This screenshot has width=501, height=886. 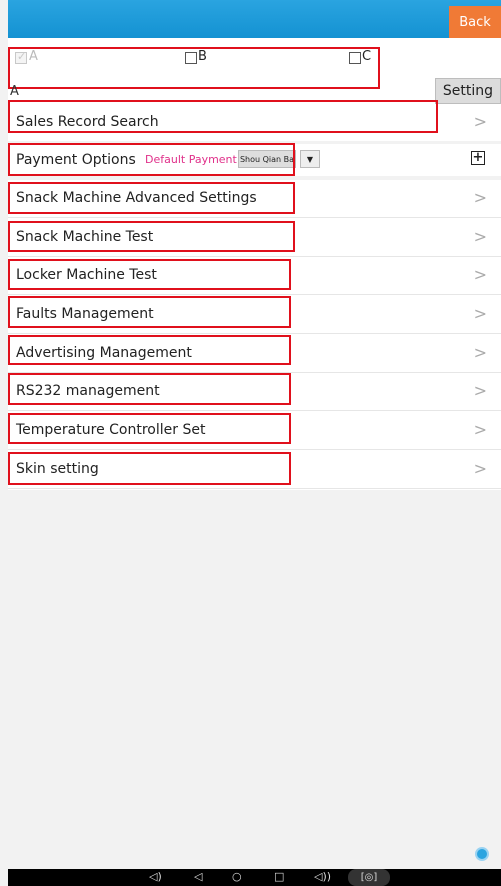 What do you see at coordinates (322, 876) in the screenshot?
I see `volume-up-icon: ◁))` at bounding box center [322, 876].